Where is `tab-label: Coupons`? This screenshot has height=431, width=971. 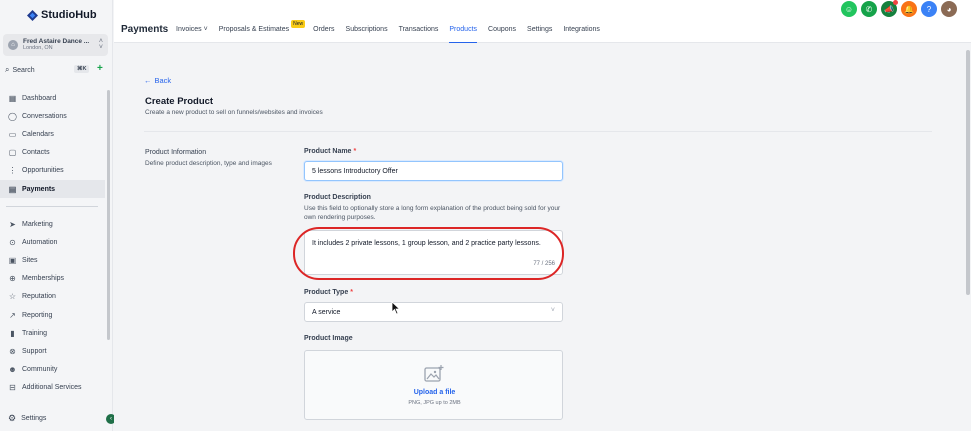
tab-label: Coupons is located at coordinates (502, 29).